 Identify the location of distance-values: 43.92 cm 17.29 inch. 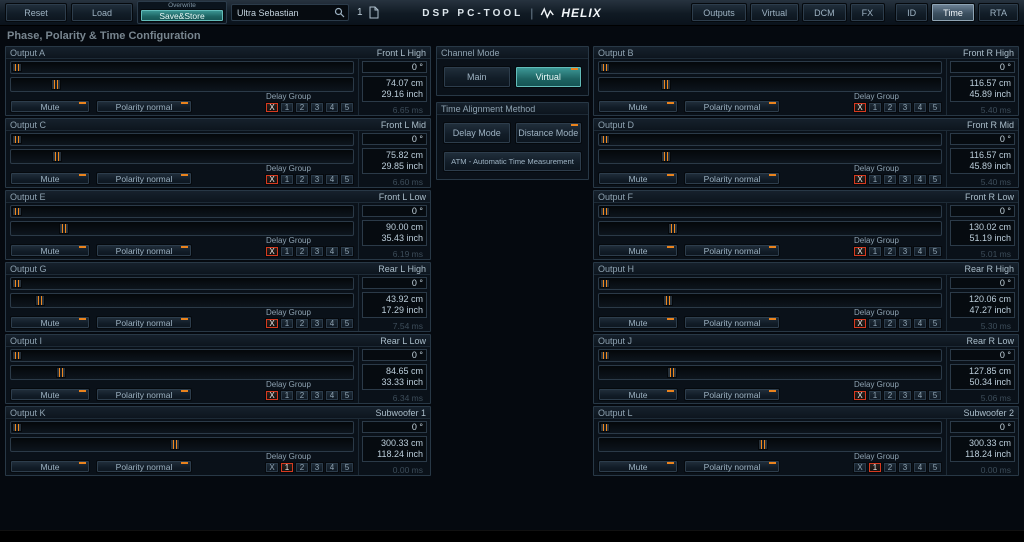
(394, 305).